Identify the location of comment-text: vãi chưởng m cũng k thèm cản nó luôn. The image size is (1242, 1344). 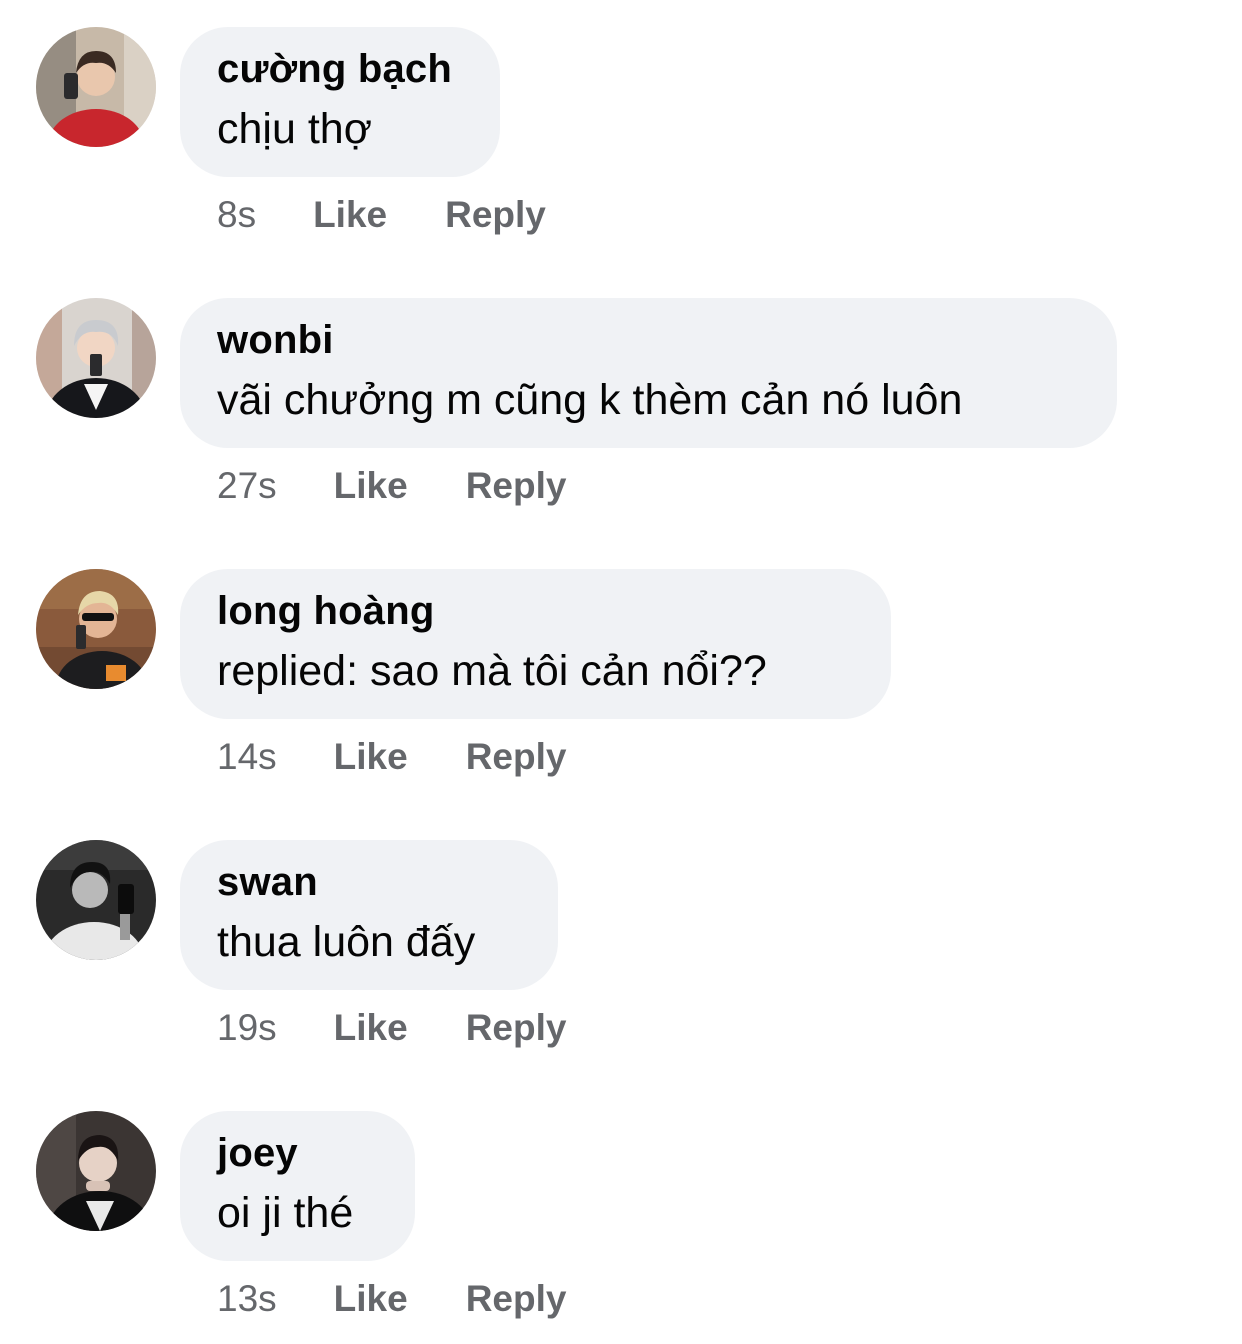
(590, 400).